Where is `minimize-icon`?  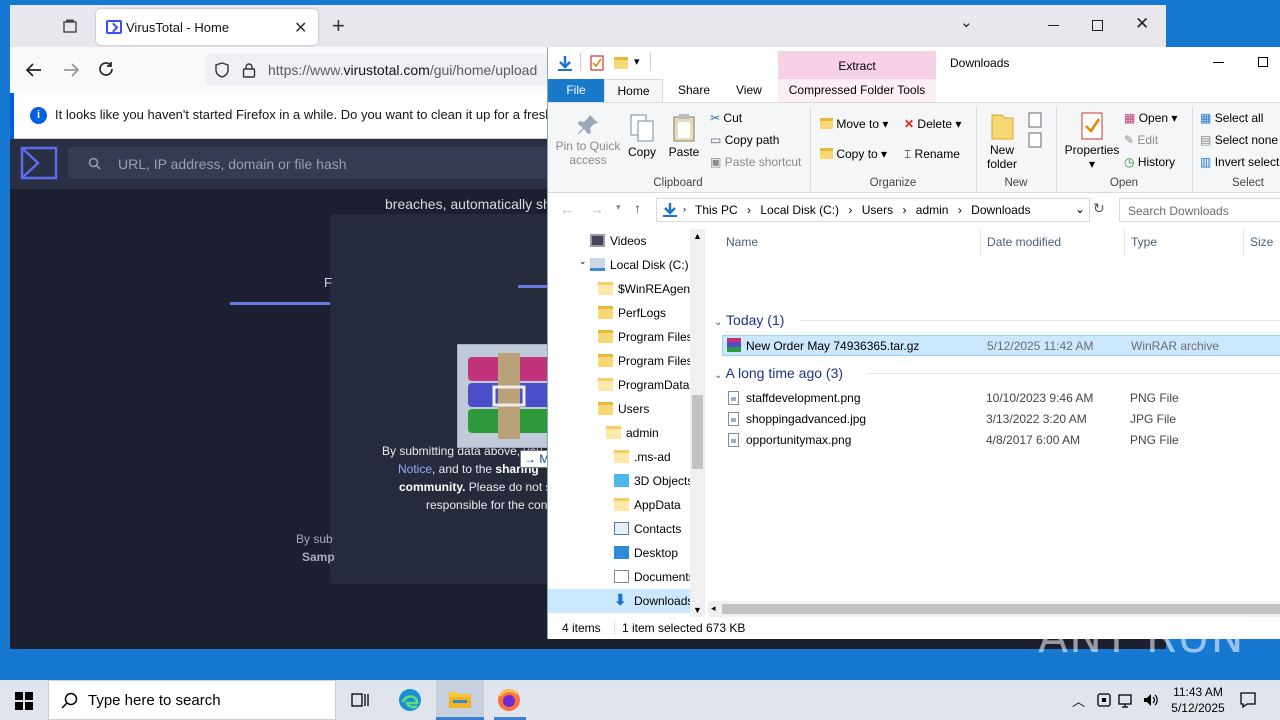 minimize-icon is located at coordinates (1053, 25).